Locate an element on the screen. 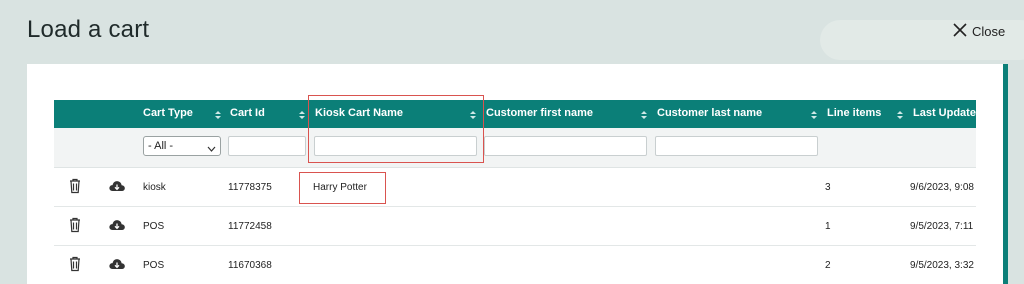 The height and width of the screenshot is (284, 1024). close-button: Close is located at coordinates (978, 31).